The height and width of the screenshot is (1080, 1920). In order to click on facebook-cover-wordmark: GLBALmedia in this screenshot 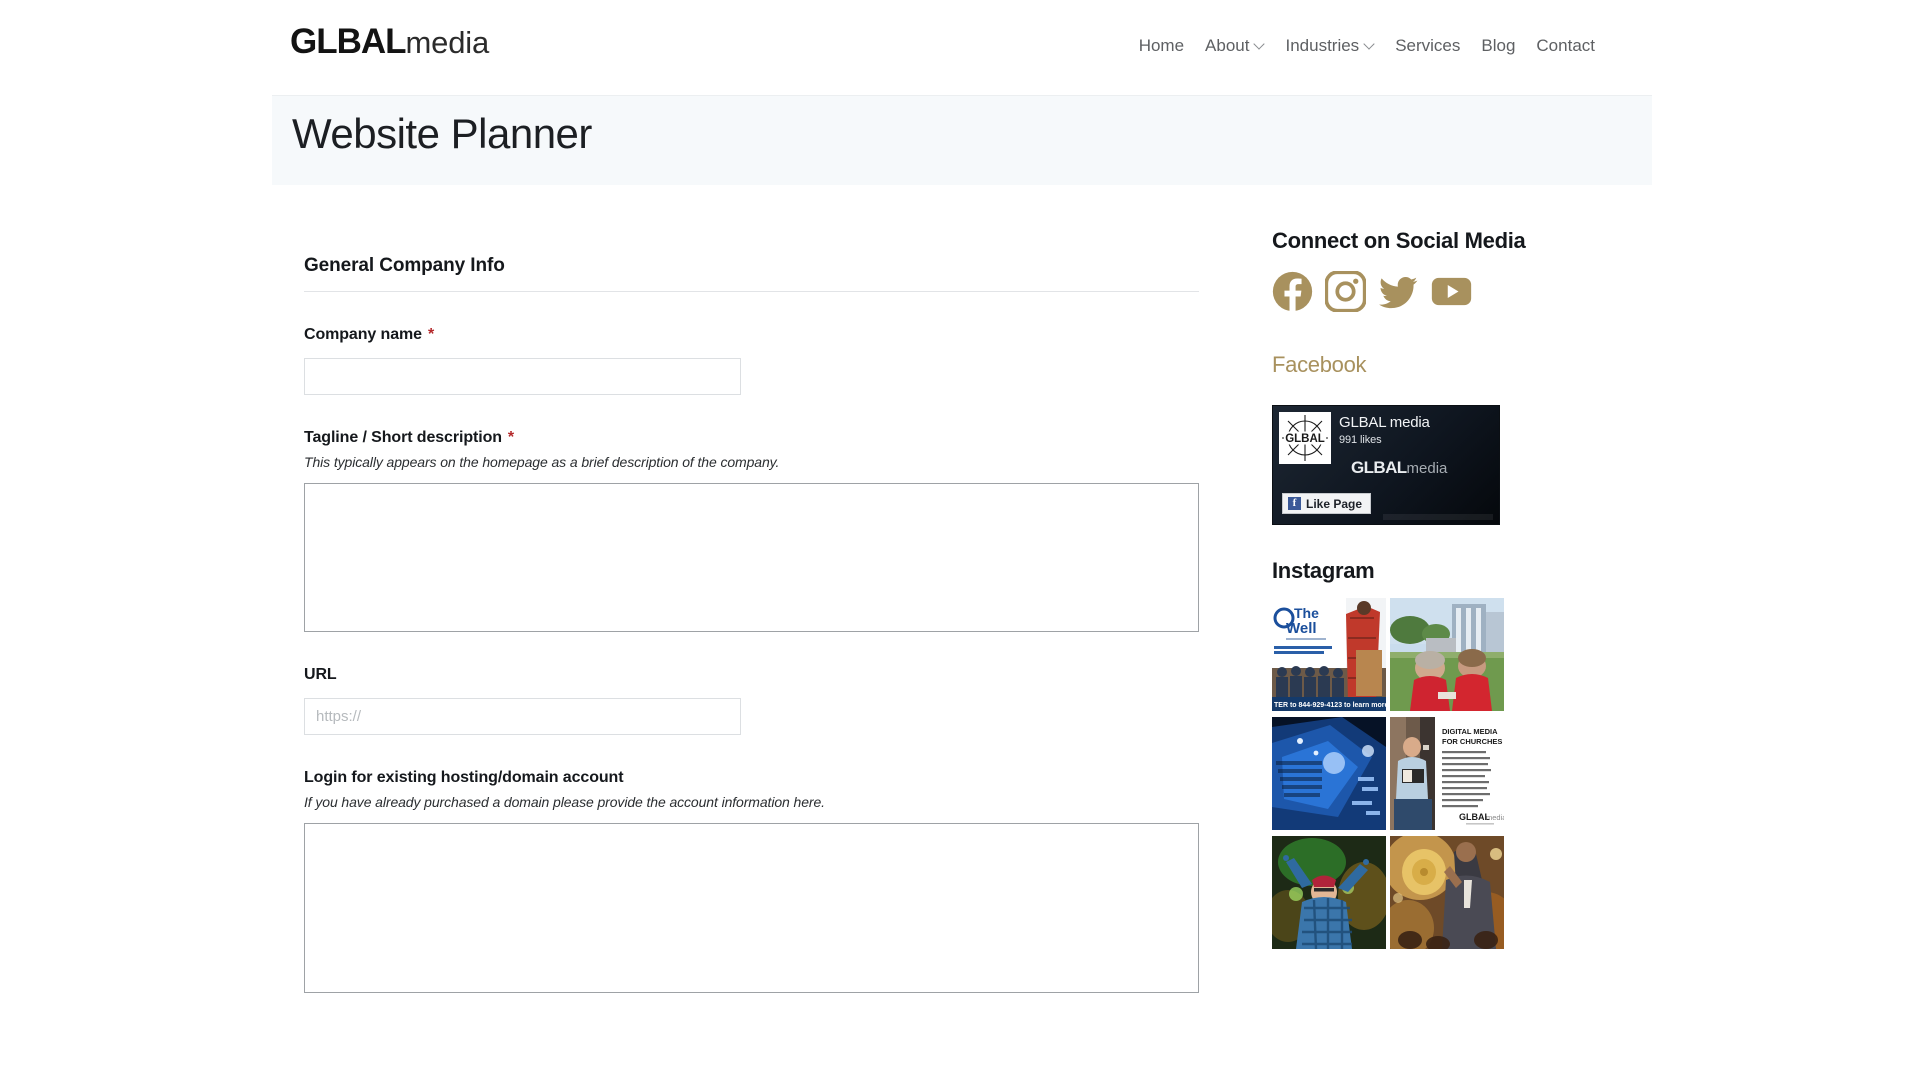, I will do `click(1399, 468)`.